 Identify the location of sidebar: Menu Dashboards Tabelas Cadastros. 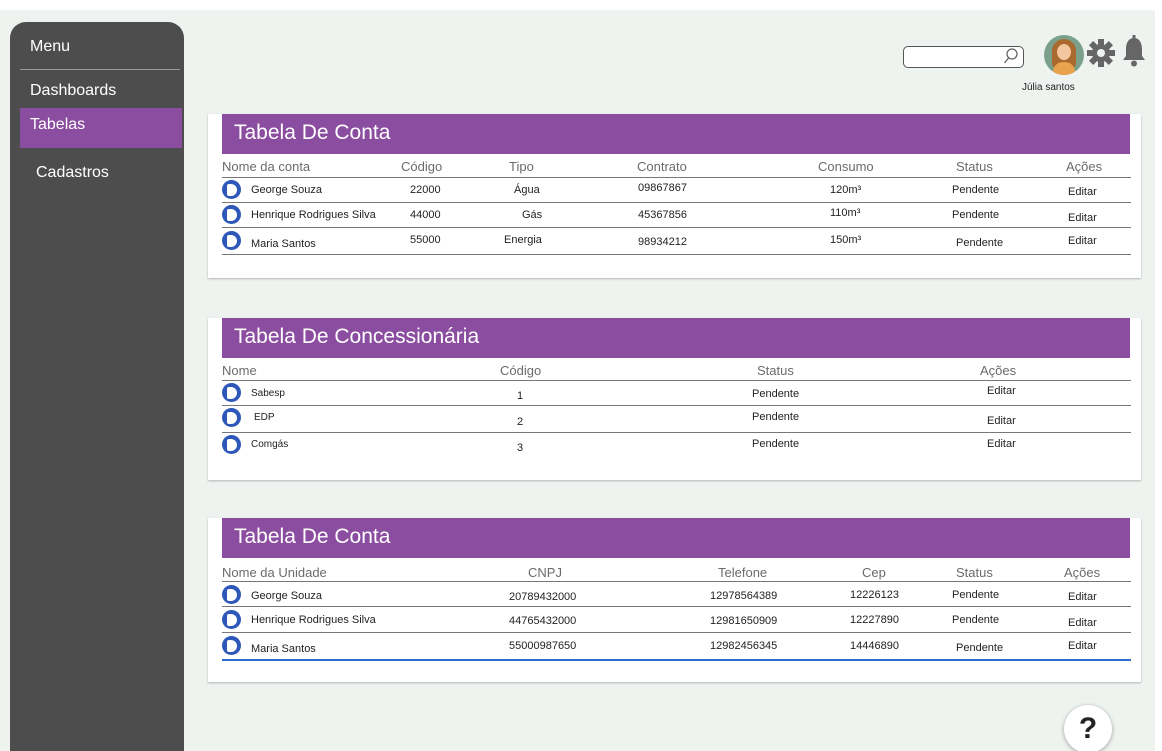
(97, 386).